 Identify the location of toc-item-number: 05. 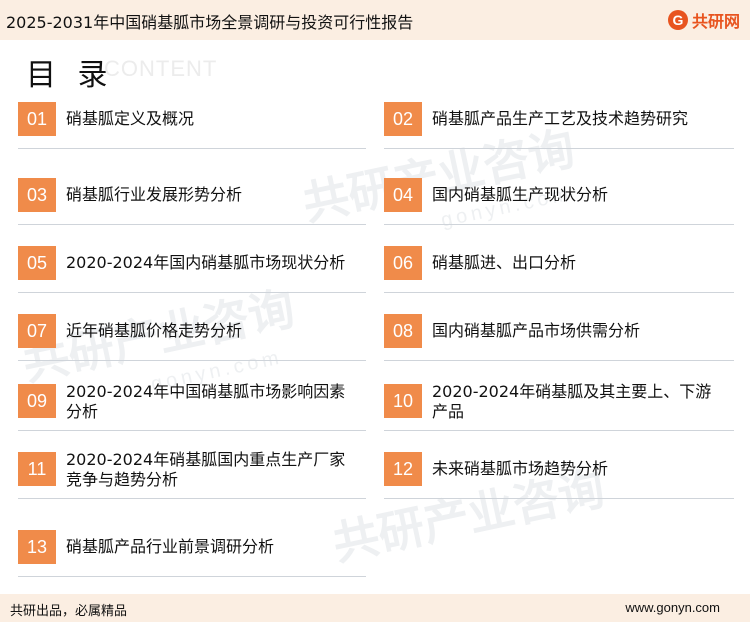
(37, 263).